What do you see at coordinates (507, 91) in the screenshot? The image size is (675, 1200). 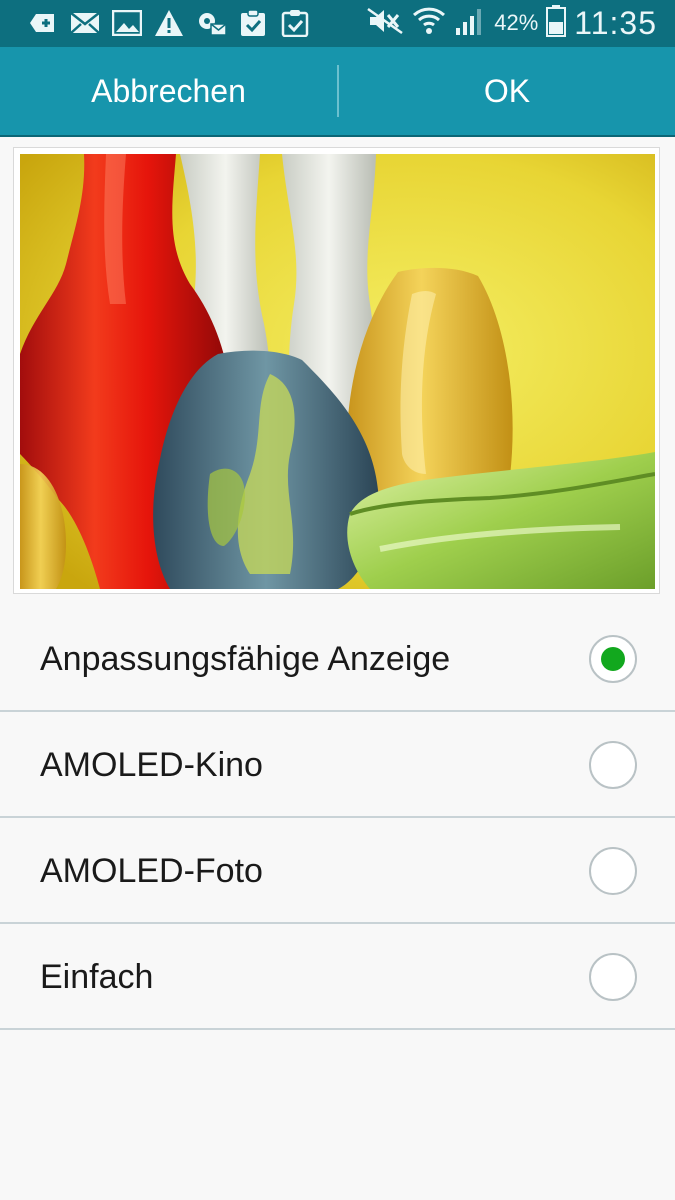 I see `ok-button: OK` at bounding box center [507, 91].